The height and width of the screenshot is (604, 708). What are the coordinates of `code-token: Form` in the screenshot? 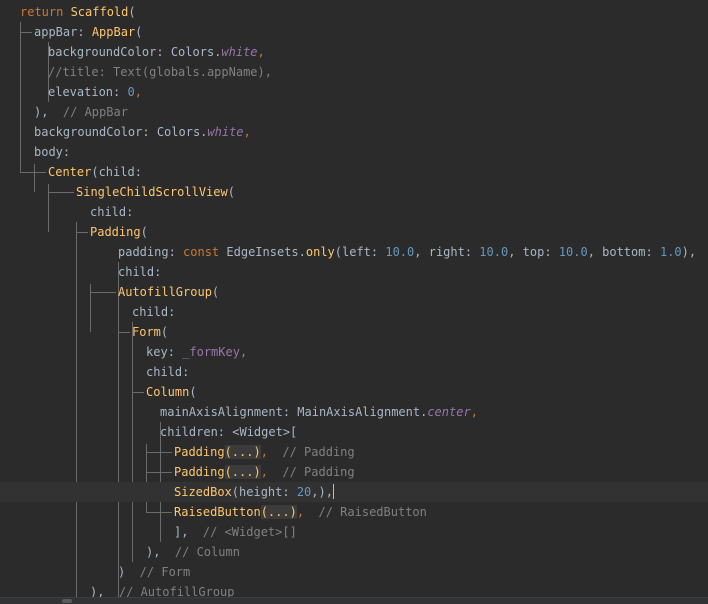 It's located at (146, 332).